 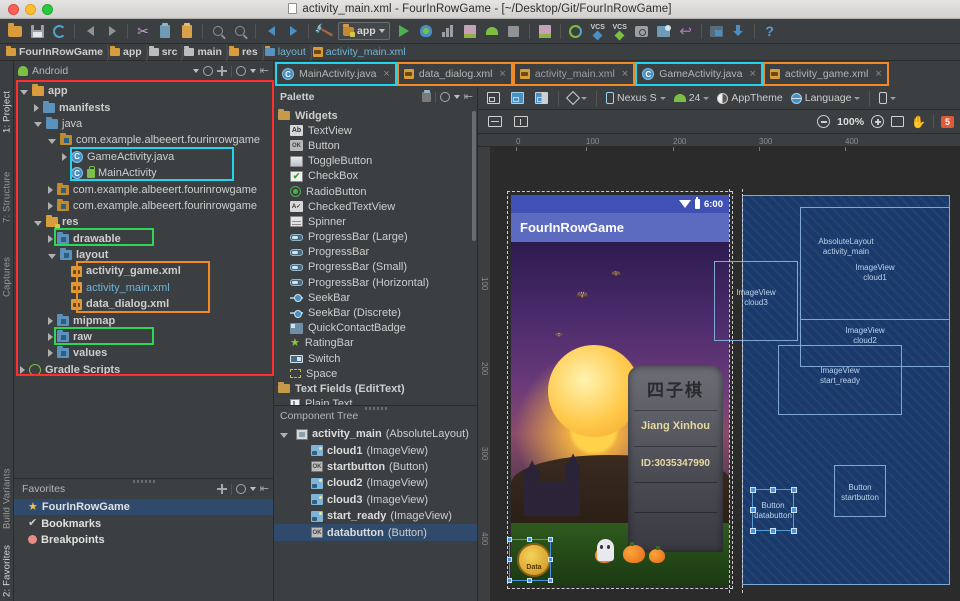 What do you see at coordinates (165, 31) in the screenshot?
I see `copy-icon` at bounding box center [165, 31].